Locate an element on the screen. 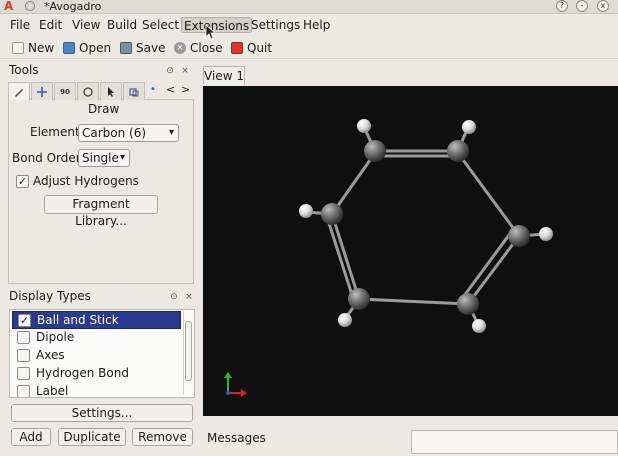  new-button: New is located at coordinates (33, 48).